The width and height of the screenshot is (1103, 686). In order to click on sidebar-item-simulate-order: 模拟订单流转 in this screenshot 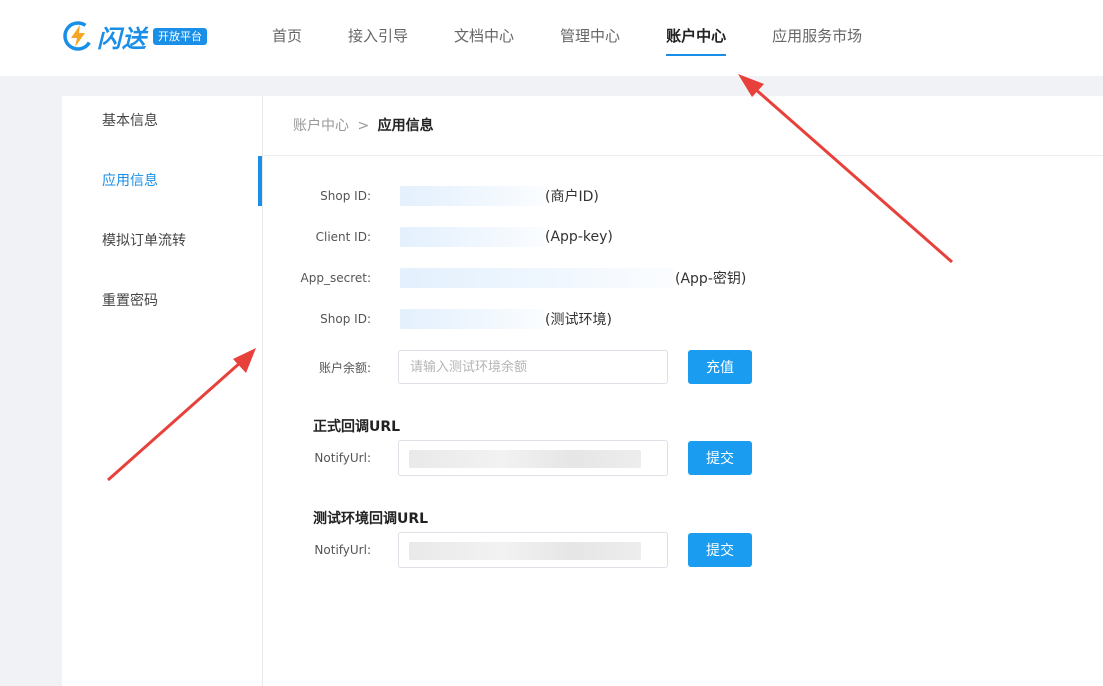, I will do `click(162, 246)`.